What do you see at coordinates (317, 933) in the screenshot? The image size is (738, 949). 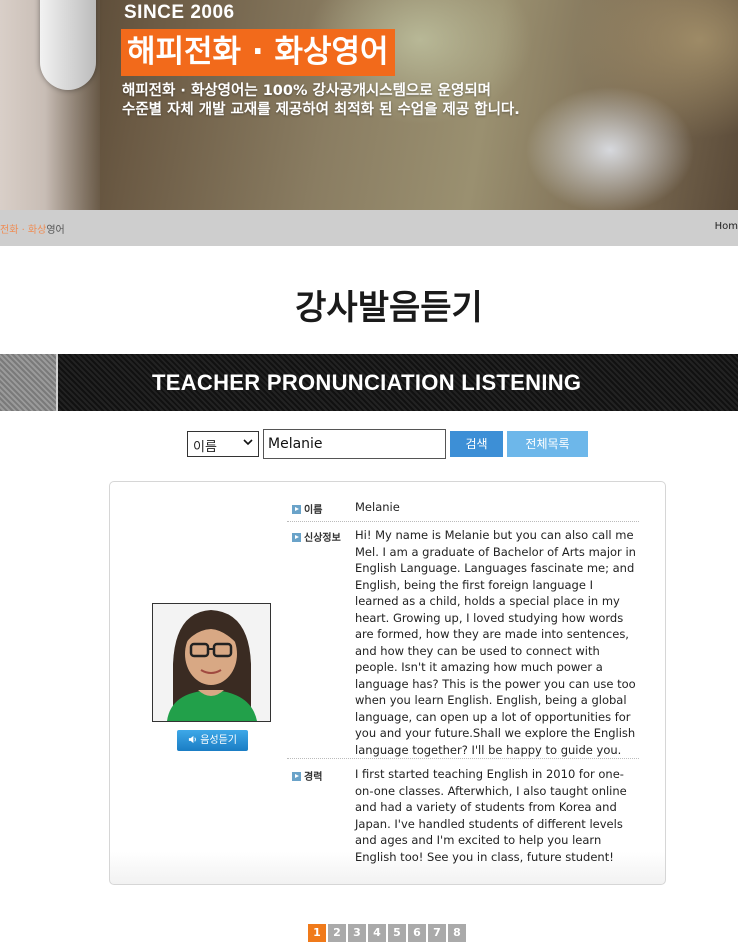 I see `page-1: 1` at bounding box center [317, 933].